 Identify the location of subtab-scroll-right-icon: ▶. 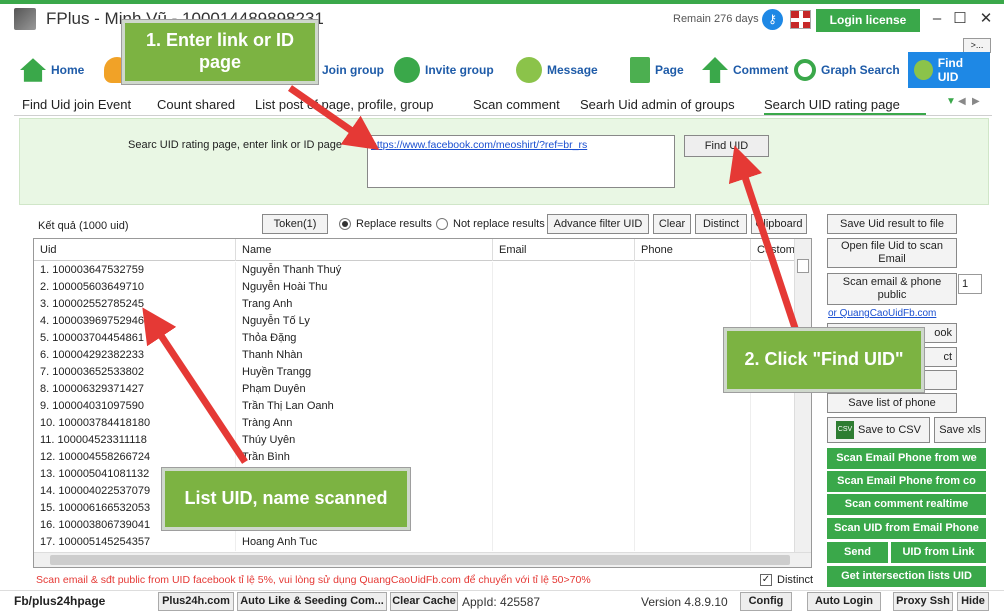
(976, 101).